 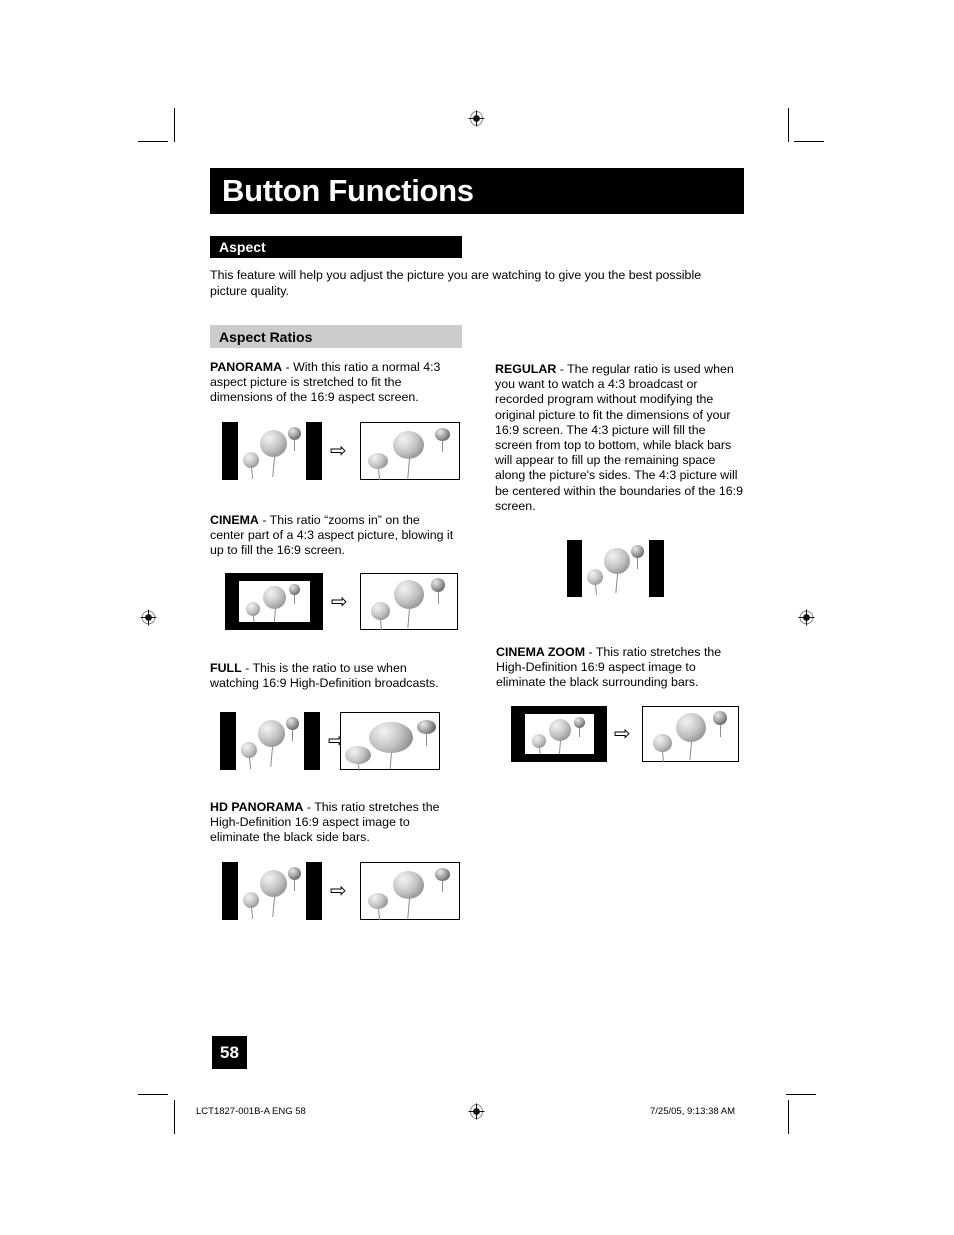 I want to click on ratio-cinema-zoom-before-picture, so click(x=559, y=734).